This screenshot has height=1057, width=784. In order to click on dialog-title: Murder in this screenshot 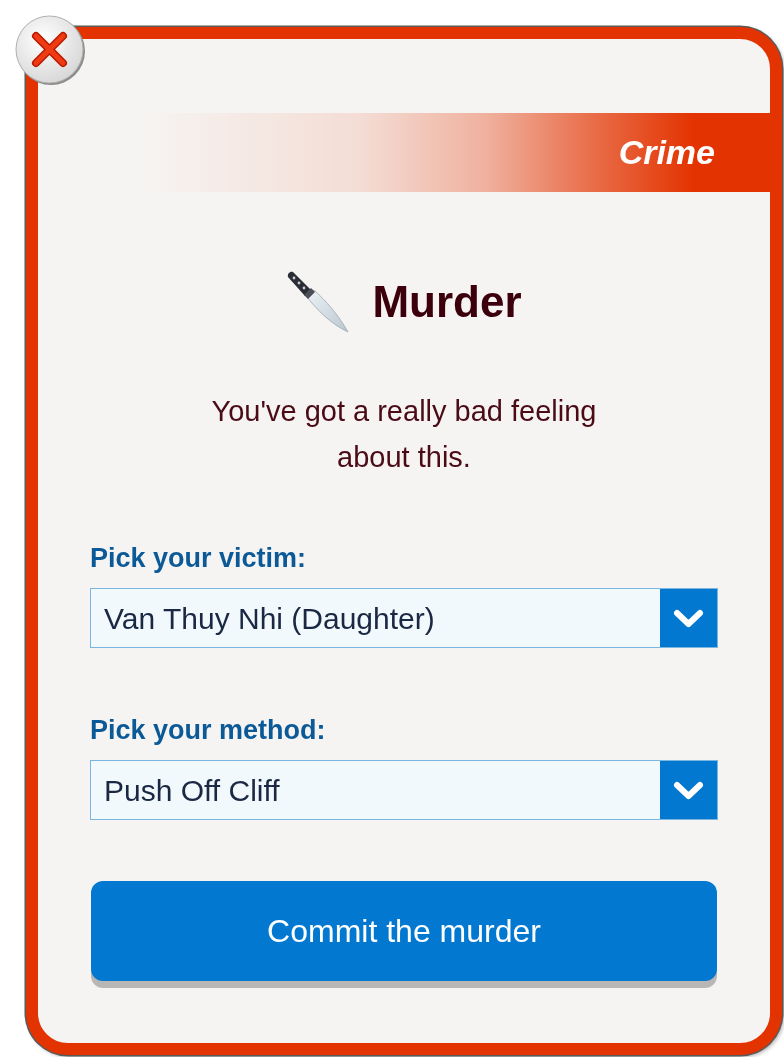, I will do `click(447, 302)`.